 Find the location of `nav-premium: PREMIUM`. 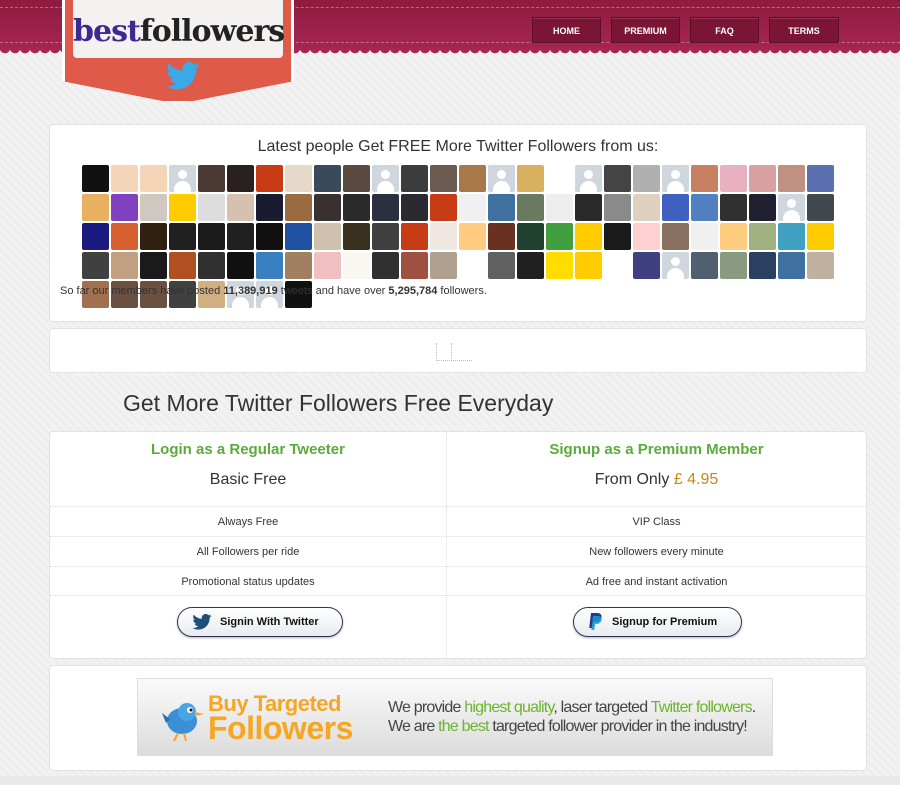

nav-premium: PREMIUM is located at coordinates (645, 30).